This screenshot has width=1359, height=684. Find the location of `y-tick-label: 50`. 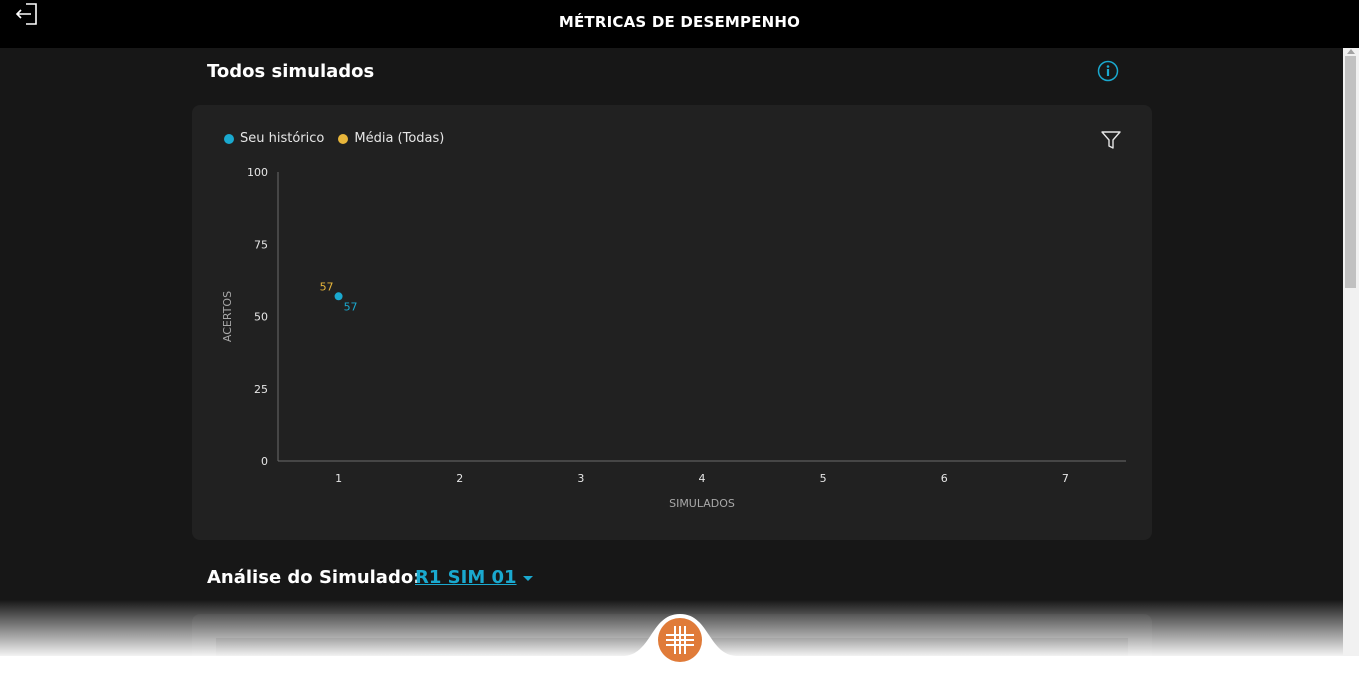

y-tick-label: 50 is located at coordinates (261, 317).